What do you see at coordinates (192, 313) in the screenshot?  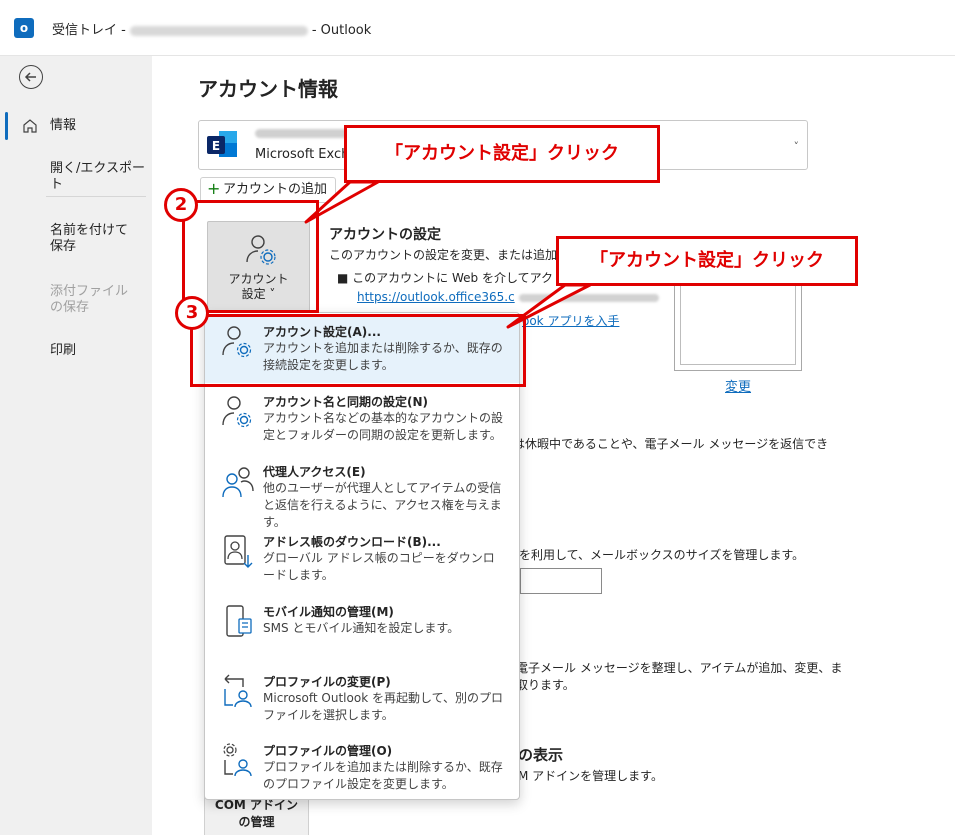 I see `step-badge-3: 3` at bounding box center [192, 313].